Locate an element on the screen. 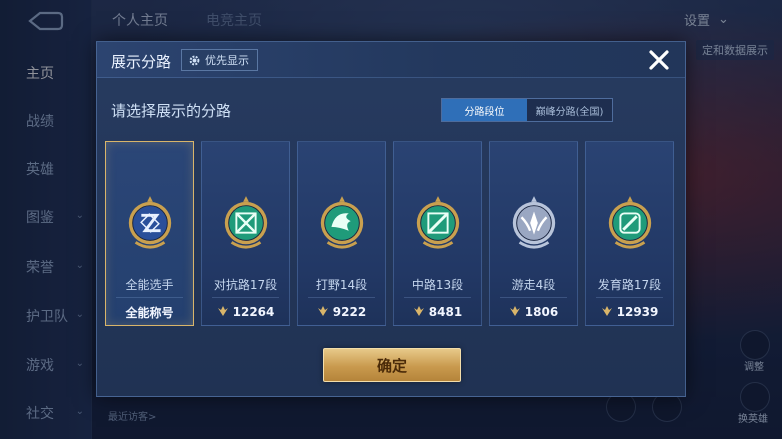  lane-card-score-text: 全能称号 is located at coordinates (149, 312).